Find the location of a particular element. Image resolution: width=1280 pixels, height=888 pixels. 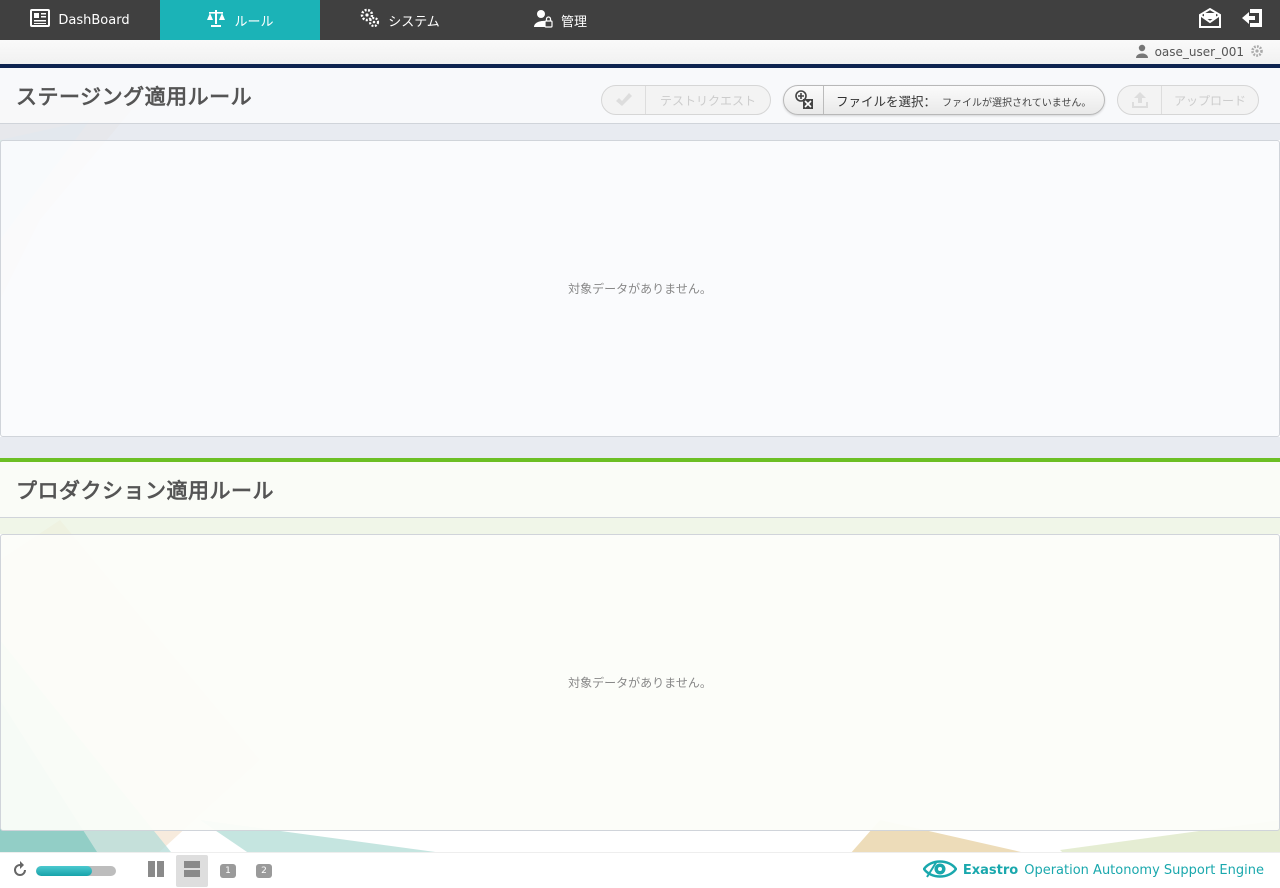

rows-icon is located at coordinates (192, 871).